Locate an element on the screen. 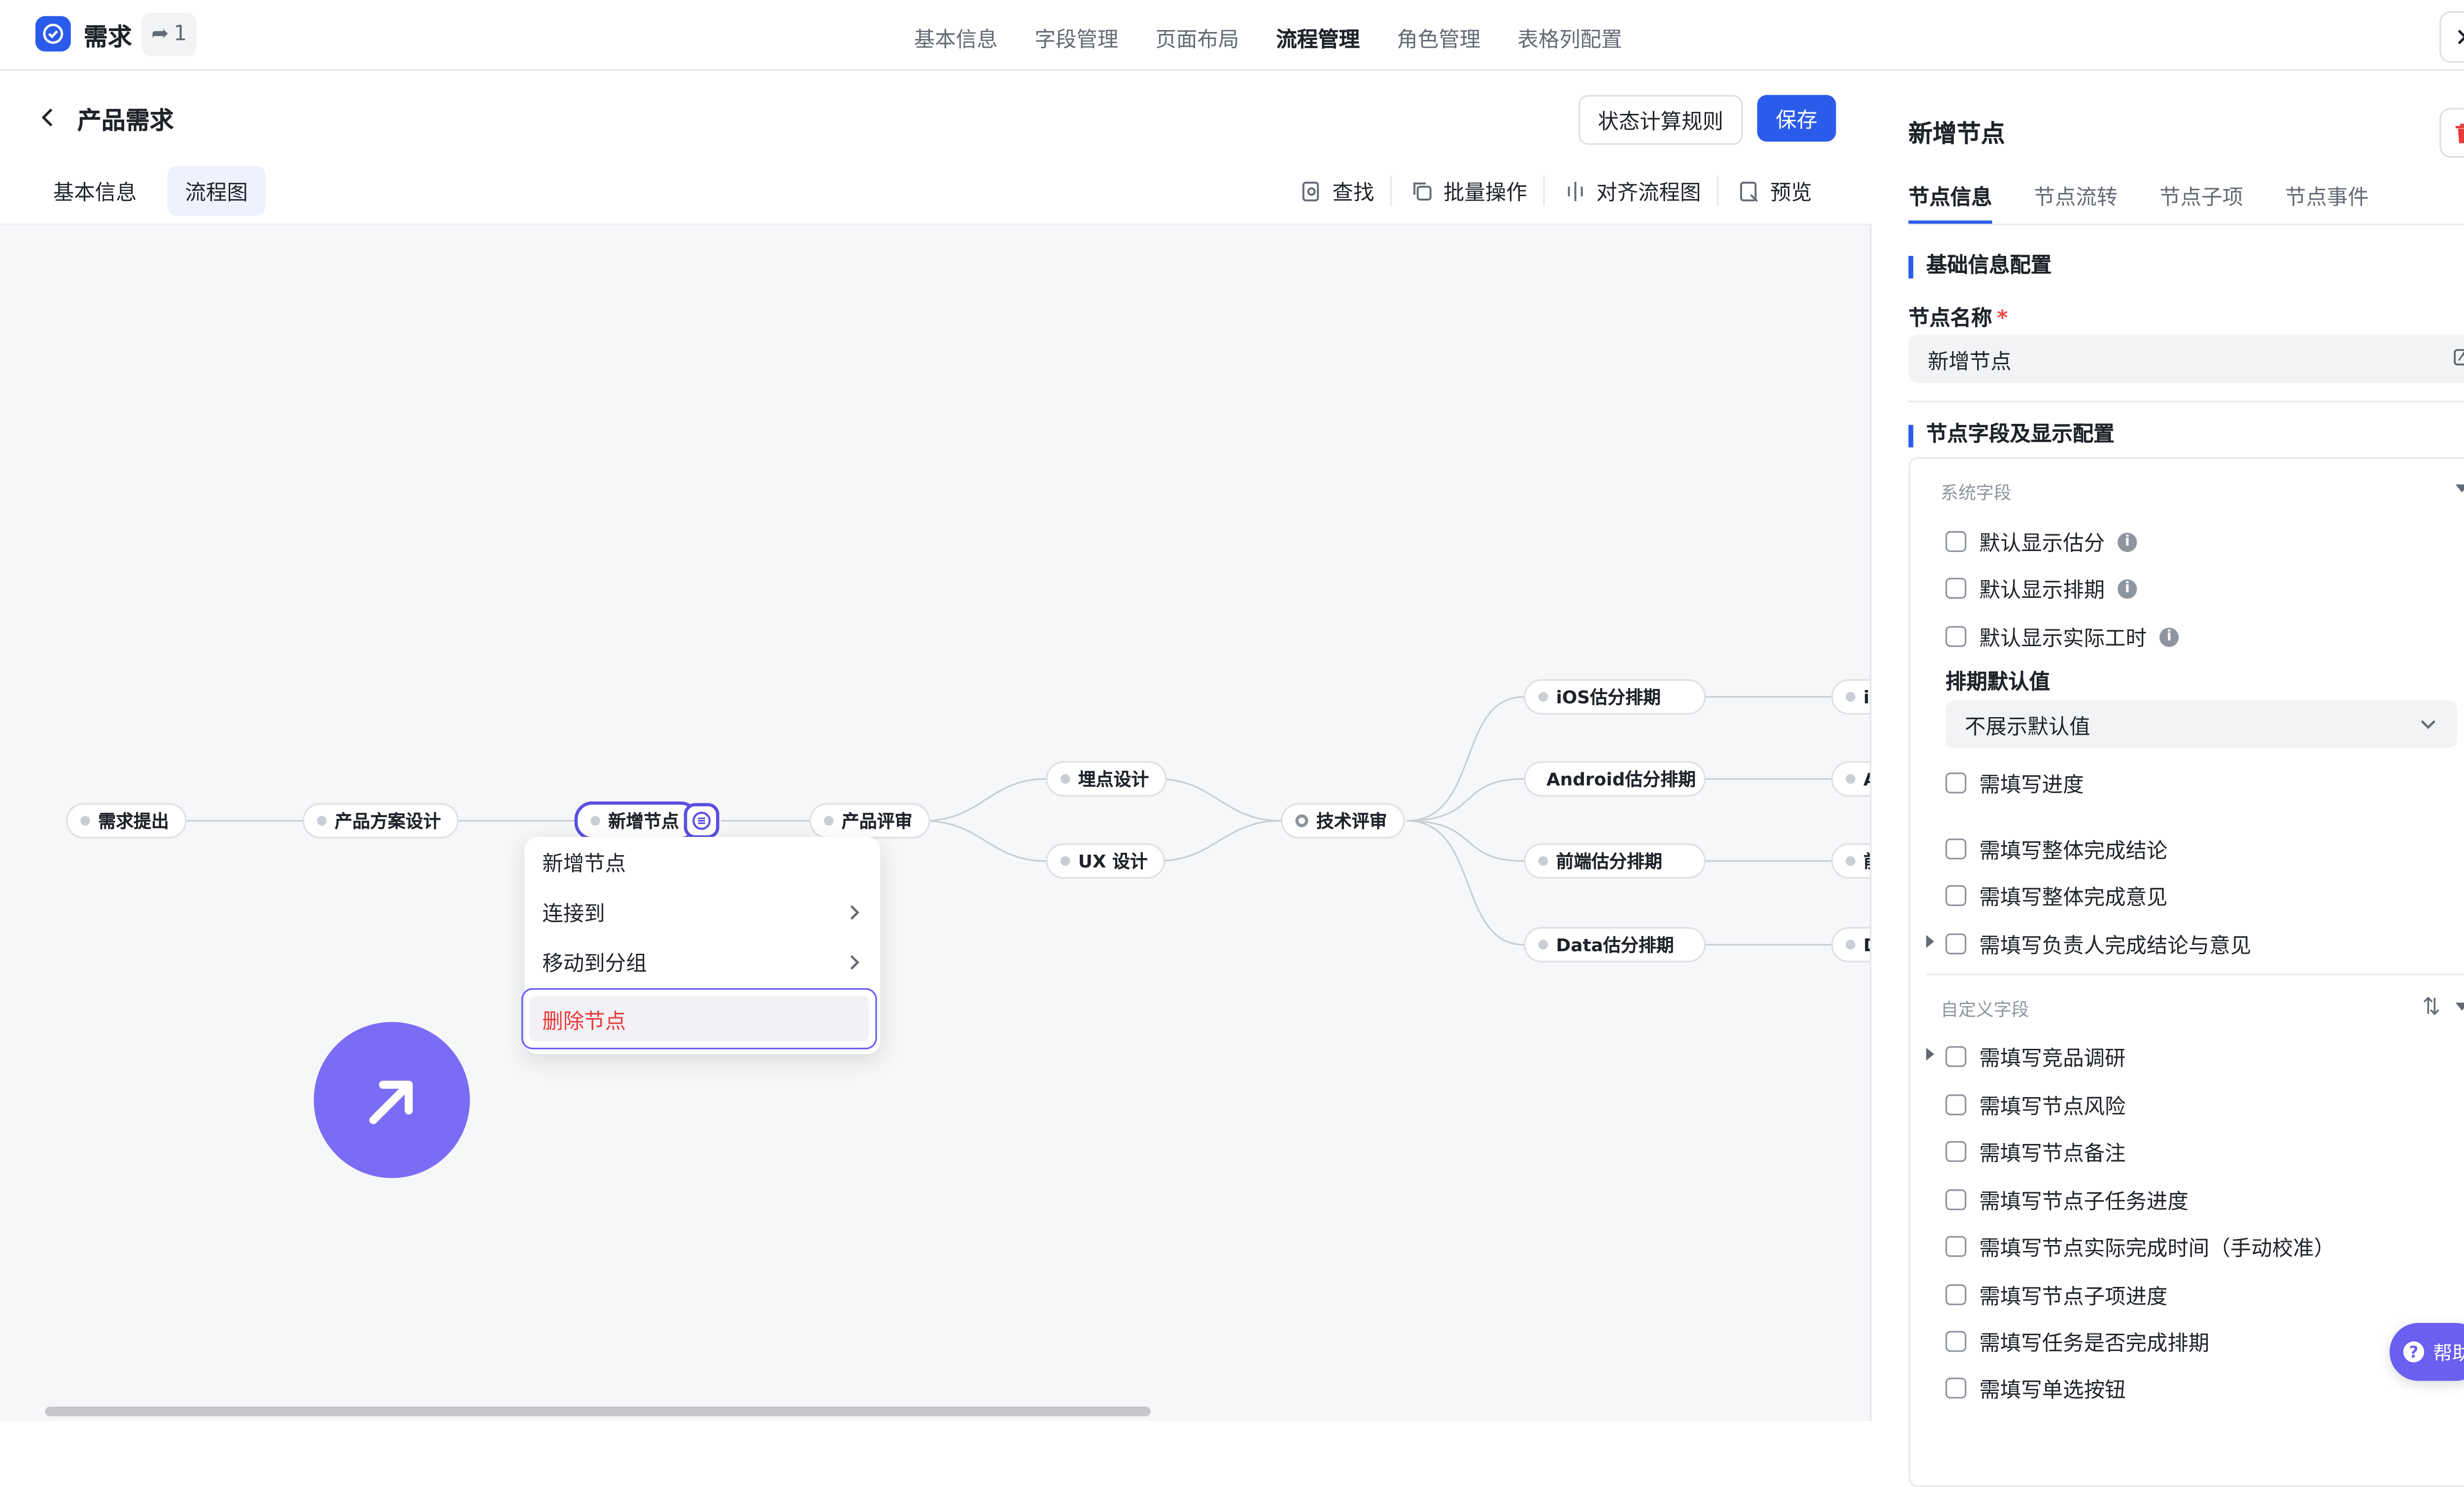  delete-node-button is located at coordinates (2451, 132).